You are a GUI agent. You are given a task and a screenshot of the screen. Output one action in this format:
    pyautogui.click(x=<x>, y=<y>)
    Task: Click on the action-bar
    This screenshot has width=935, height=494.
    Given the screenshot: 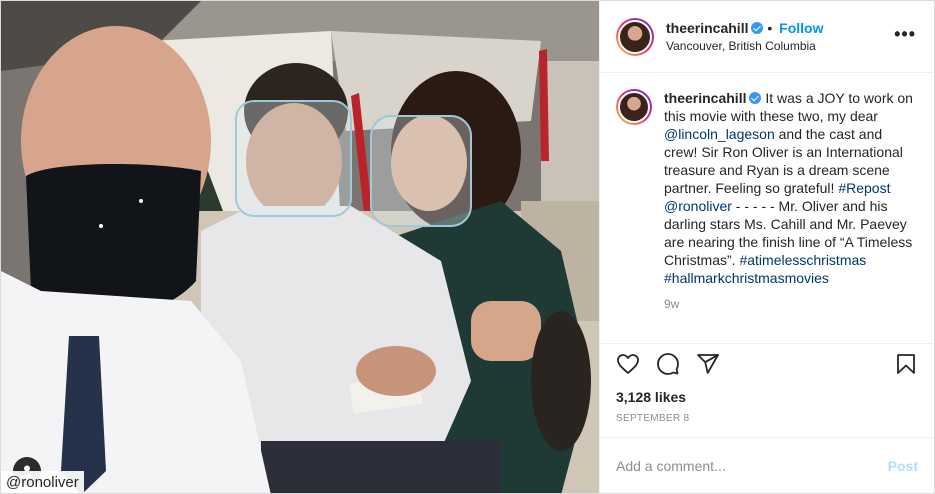 What is the action you would take?
    pyautogui.click(x=767, y=363)
    